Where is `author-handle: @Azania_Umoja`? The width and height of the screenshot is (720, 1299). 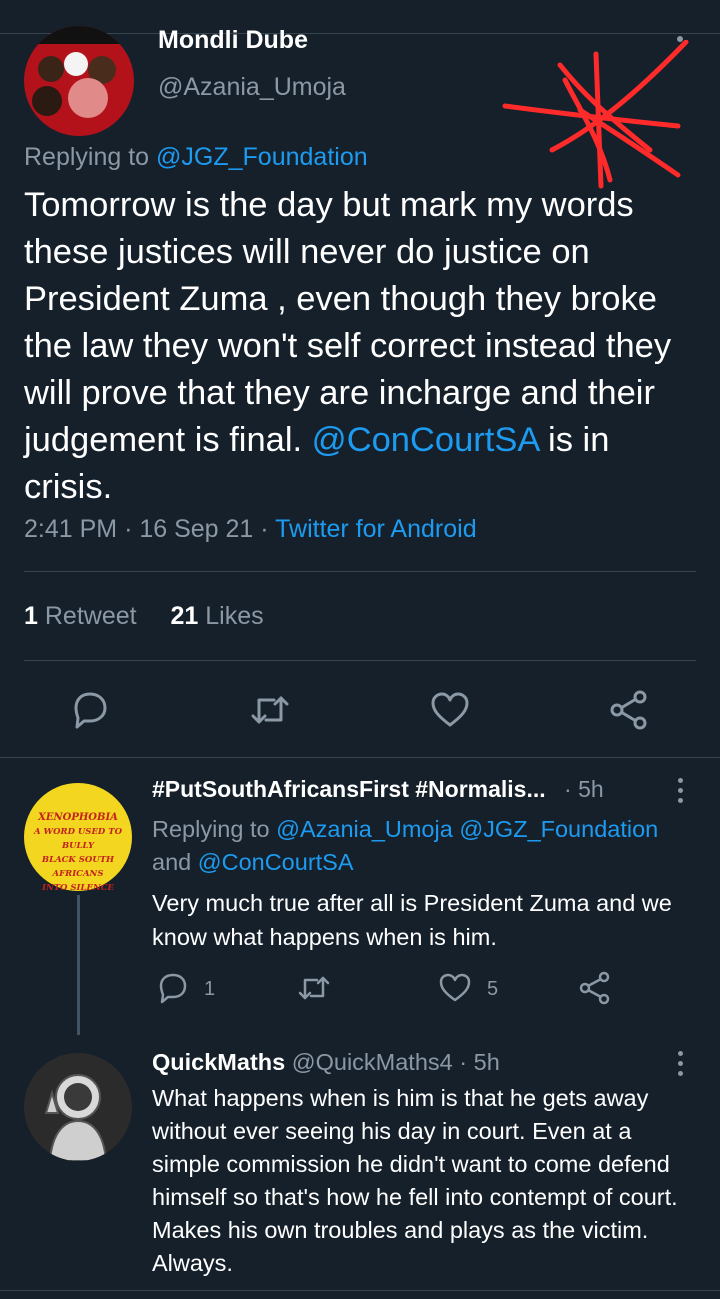 author-handle: @Azania_Umoja is located at coordinates (252, 87).